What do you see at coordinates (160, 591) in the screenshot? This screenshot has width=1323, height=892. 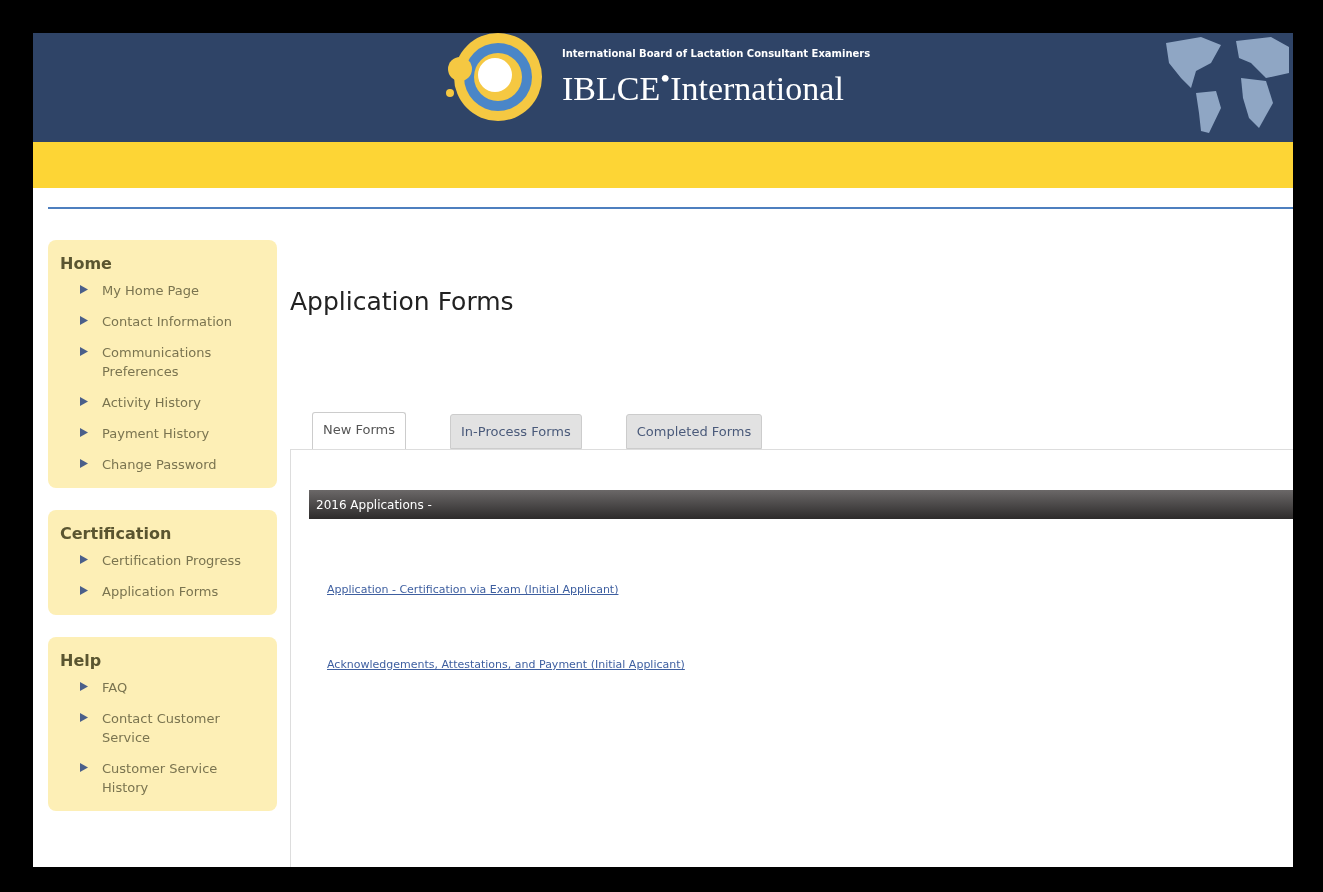 I see `sidebar-link: Application Forms` at bounding box center [160, 591].